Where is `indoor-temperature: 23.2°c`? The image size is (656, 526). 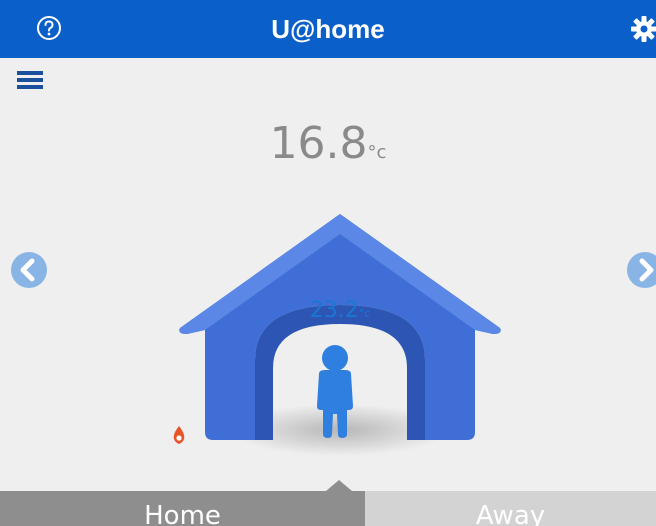 indoor-temperature: 23.2°c is located at coordinates (340, 310).